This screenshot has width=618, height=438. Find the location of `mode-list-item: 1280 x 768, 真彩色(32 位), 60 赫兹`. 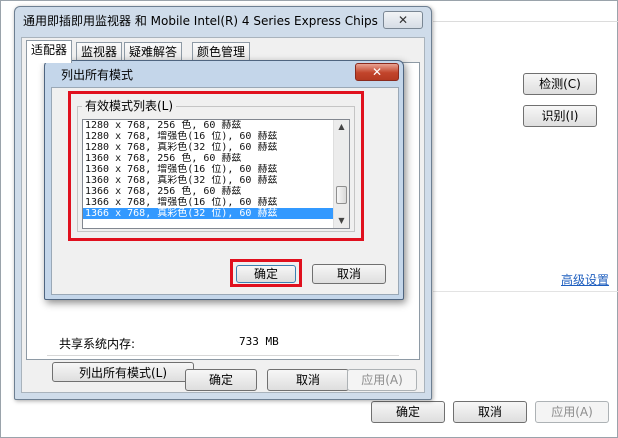

mode-list-item: 1280 x 768, 真彩色(32 位), 60 赫兹 is located at coordinates (208, 147).